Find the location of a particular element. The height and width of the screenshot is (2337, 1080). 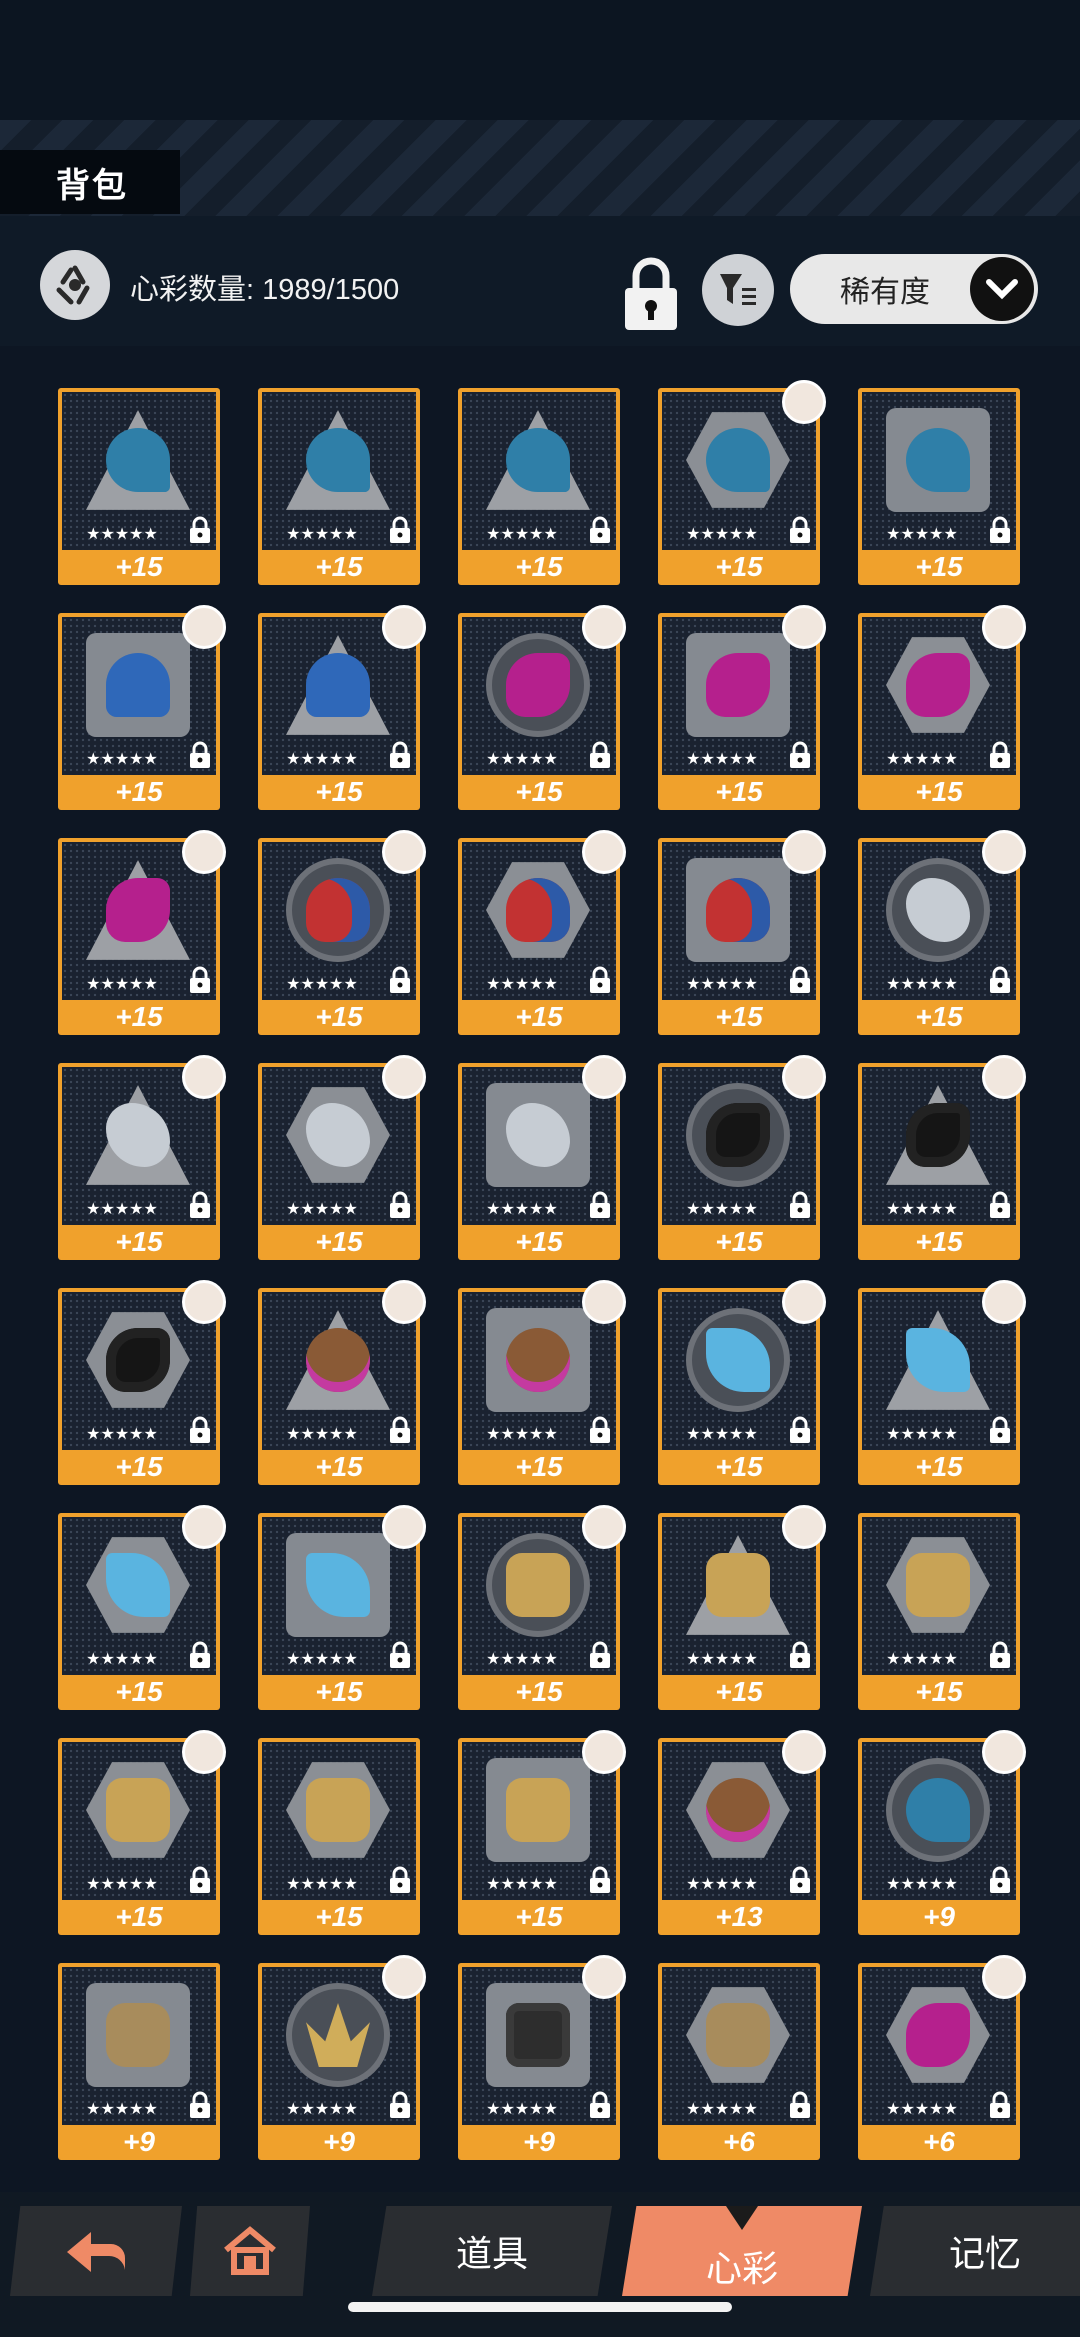

item-level: +9 is located at coordinates (539, 2141).